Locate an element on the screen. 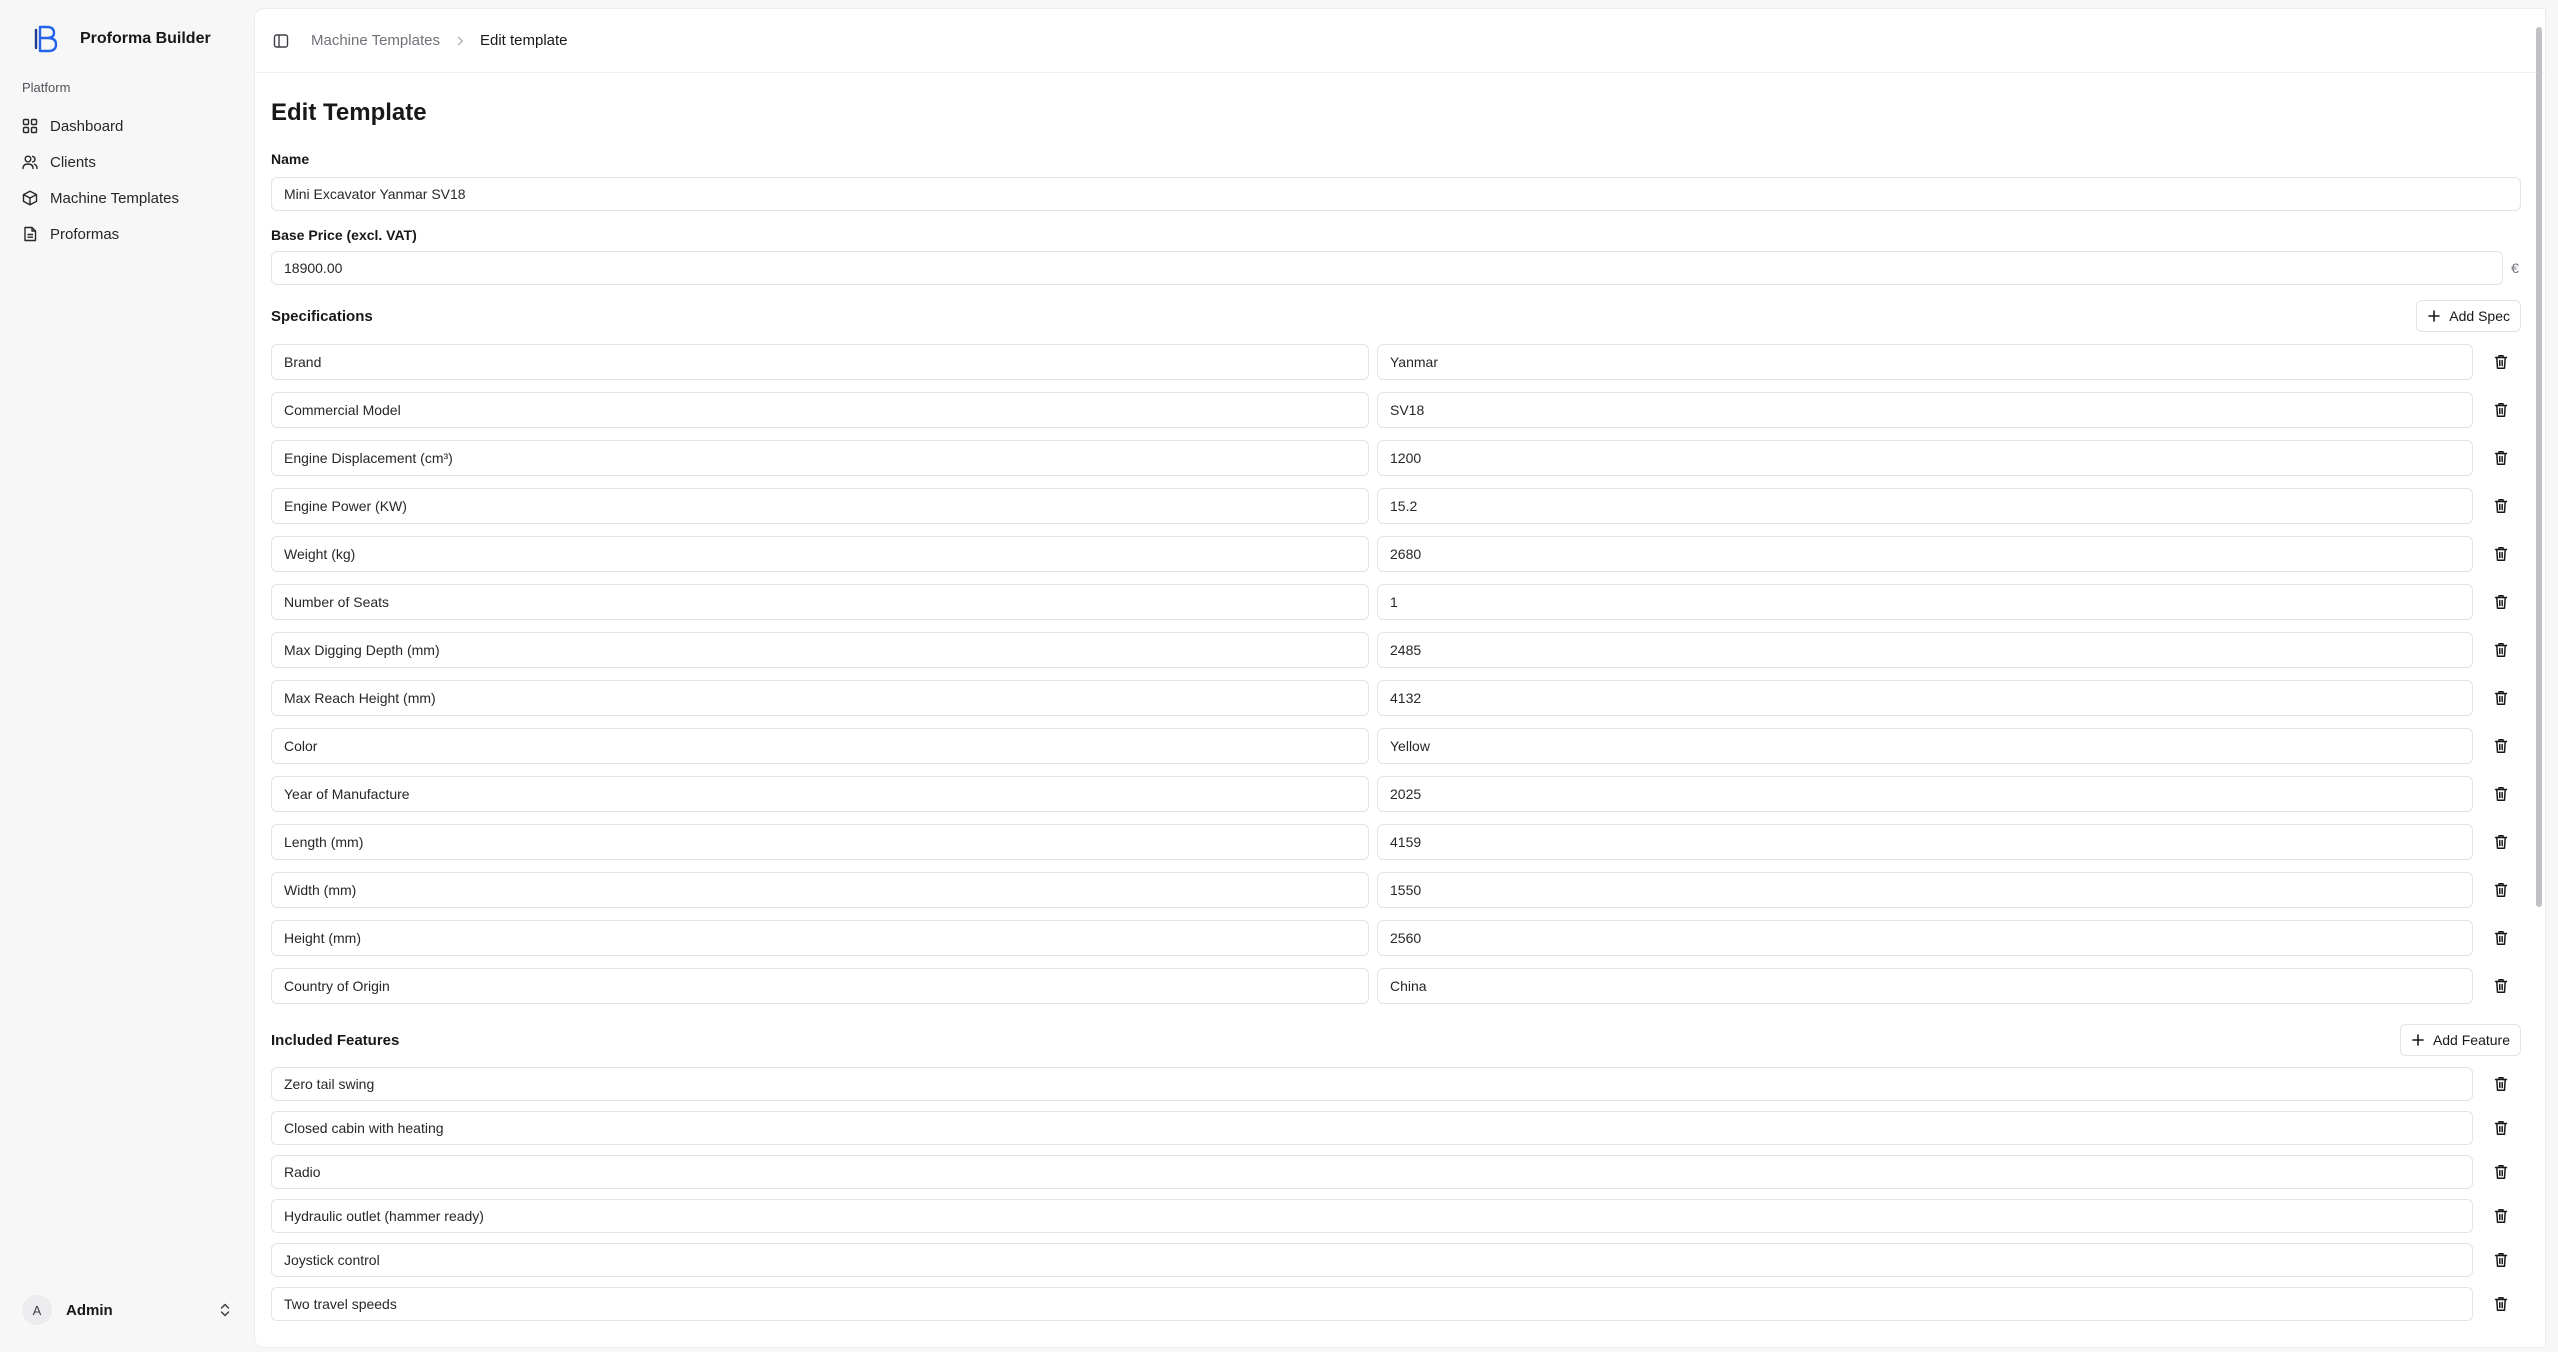 The height and width of the screenshot is (1352, 2558). add-spec-button: Add Spec is located at coordinates (2468, 316).